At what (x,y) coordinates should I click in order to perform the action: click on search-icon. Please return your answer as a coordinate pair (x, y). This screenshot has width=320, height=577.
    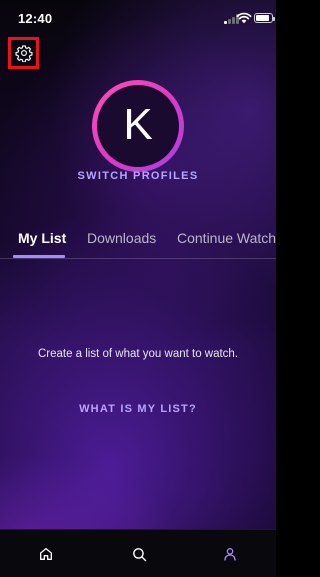
    Looking at the image, I should click on (139, 554).